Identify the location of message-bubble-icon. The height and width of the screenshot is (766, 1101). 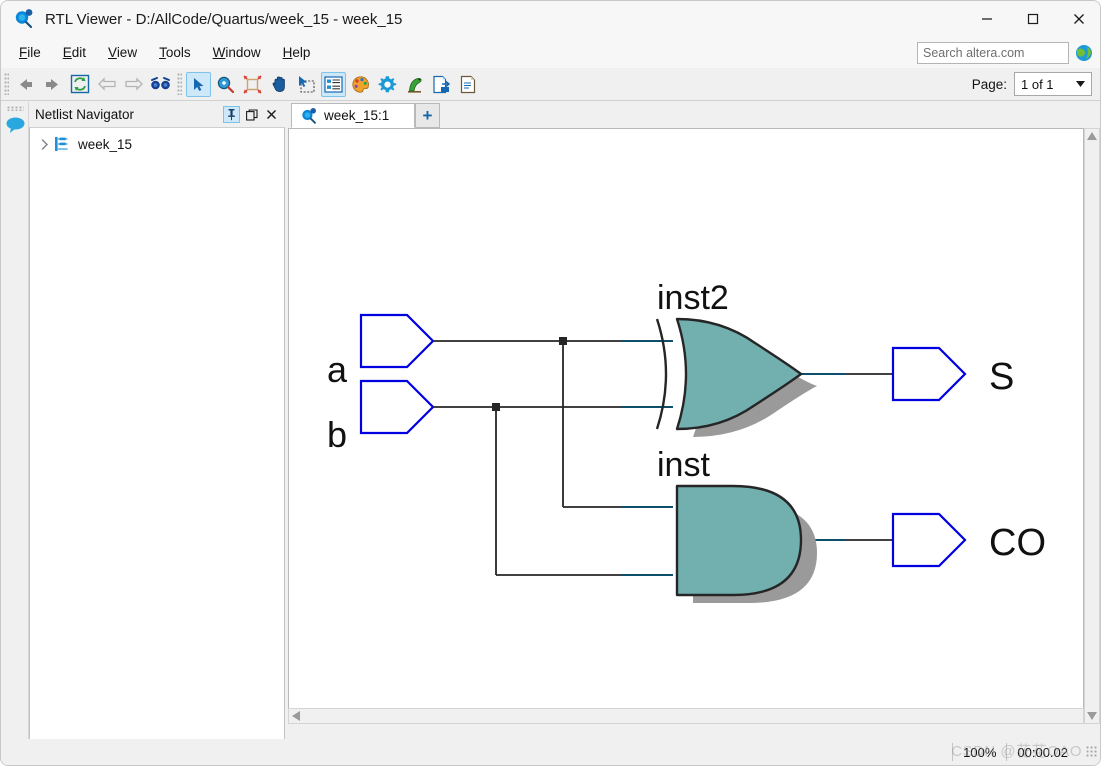
(15, 125).